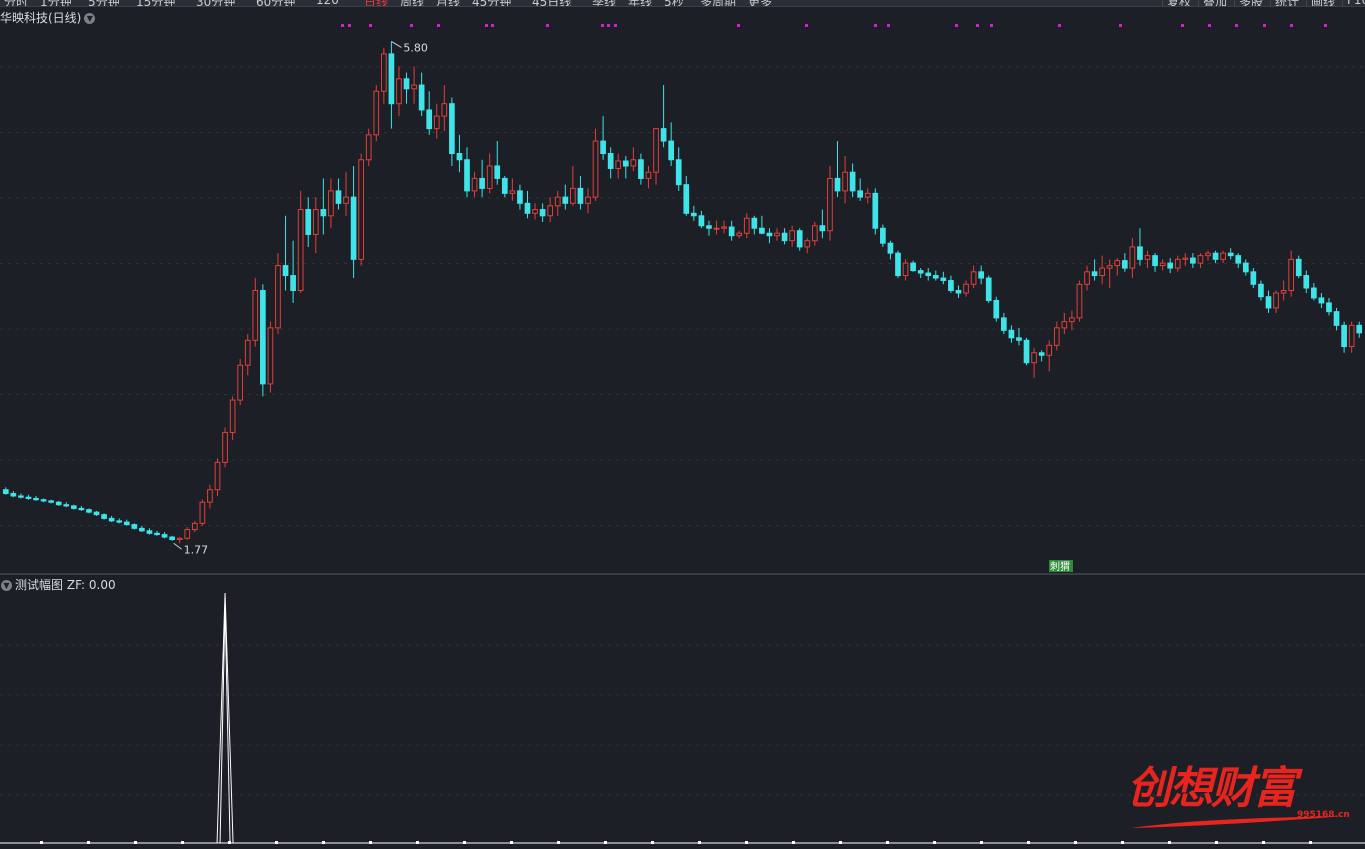 The height and width of the screenshot is (849, 1365). What do you see at coordinates (551, 3) in the screenshot?
I see `period-tab-11: 45日线` at bounding box center [551, 3].